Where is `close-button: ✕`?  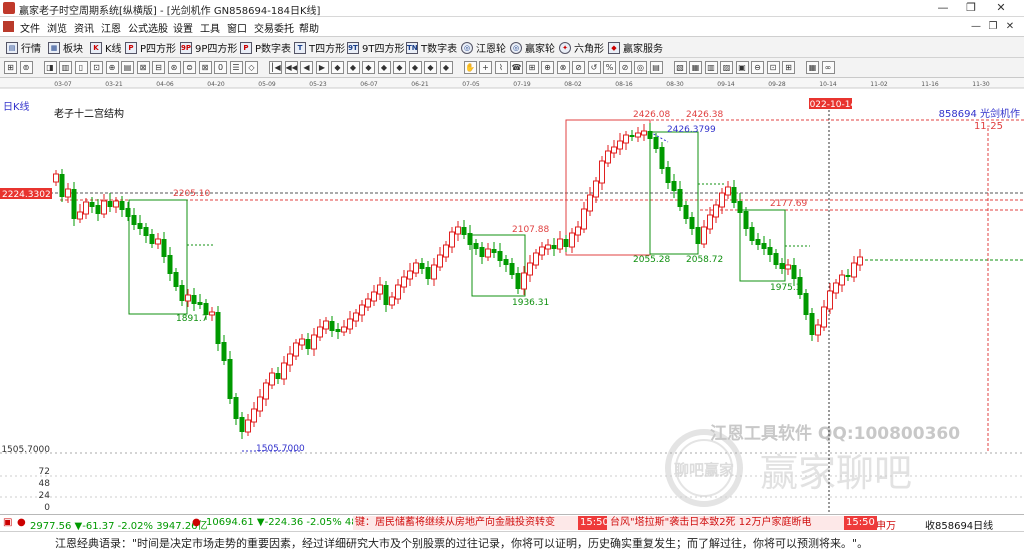 close-button: ✕ is located at coordinates (1001, 8).